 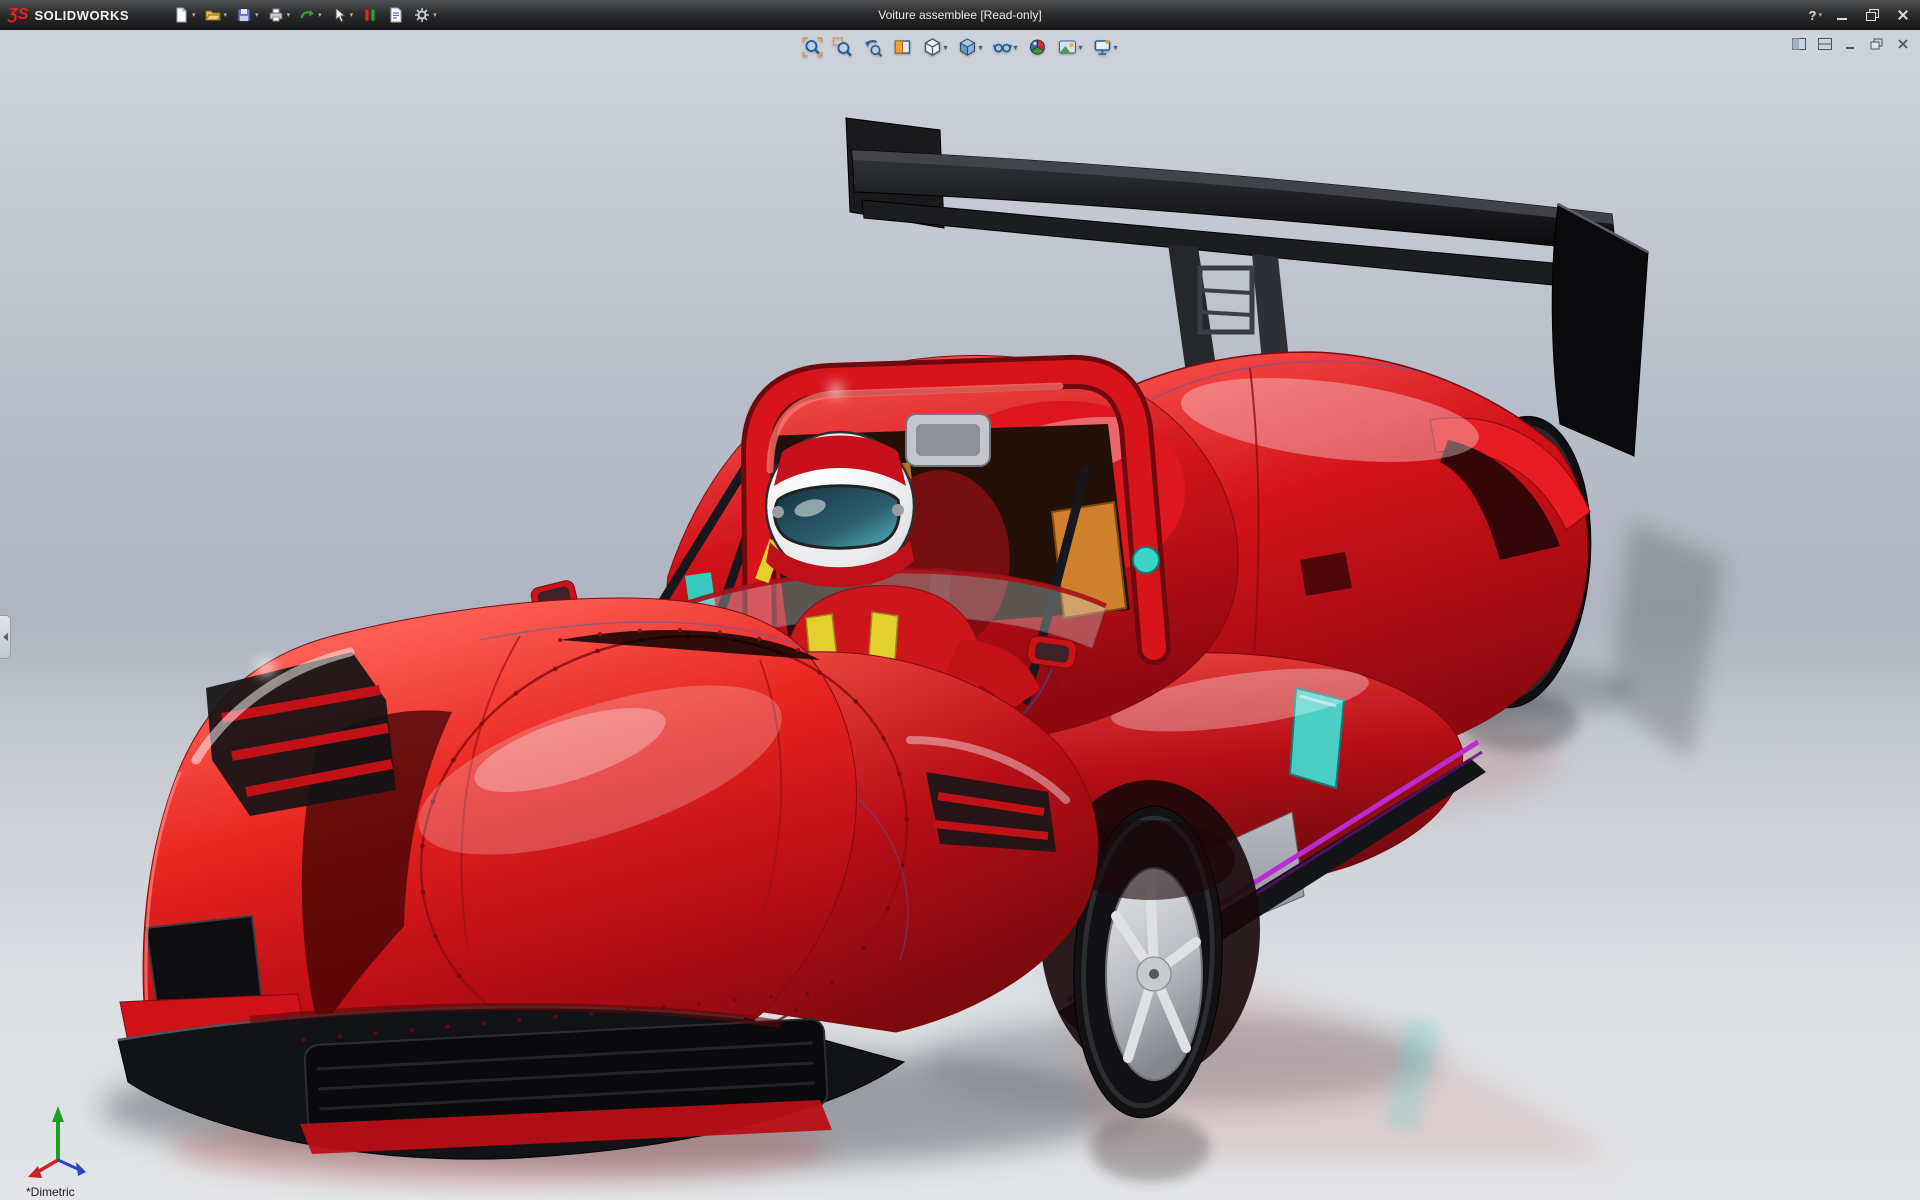 What do you see at coordinates (57, 1142) in the screenshot?
I see `reference-triad` at bounding box center [57, 1142].